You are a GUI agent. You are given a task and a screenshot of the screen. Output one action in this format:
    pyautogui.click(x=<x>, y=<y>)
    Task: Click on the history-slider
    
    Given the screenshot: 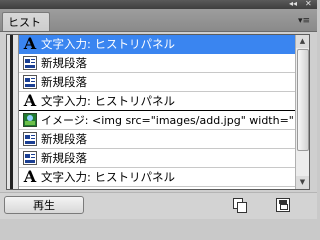 What is the action you would take?
    pyautogui.click(x=11, y=112)
    